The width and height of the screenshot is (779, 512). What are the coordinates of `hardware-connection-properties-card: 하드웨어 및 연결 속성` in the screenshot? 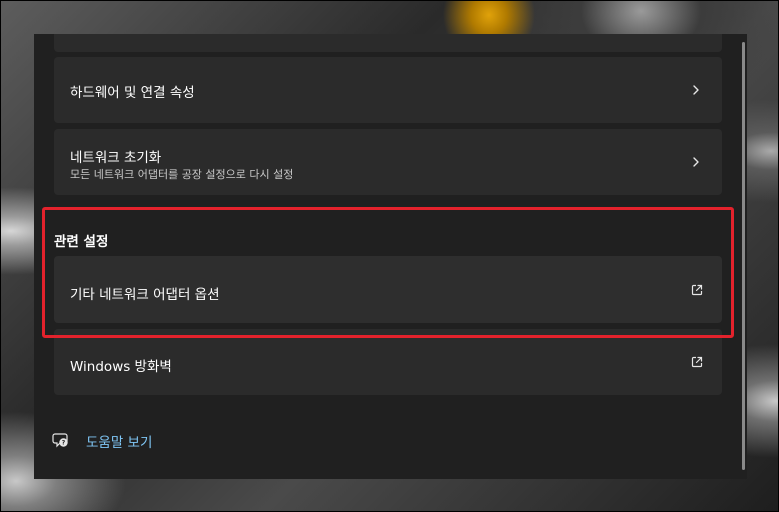 It's located at (388, 90).